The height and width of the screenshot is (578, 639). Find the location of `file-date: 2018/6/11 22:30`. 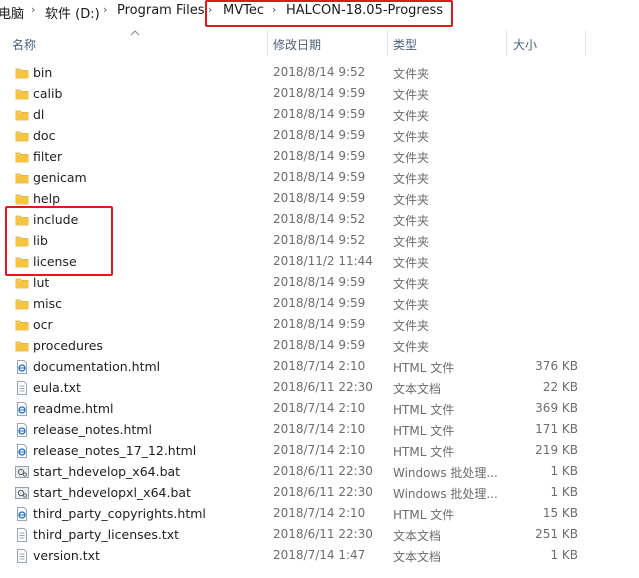

file-date: 2018/6/11 22:30 is located at coordinates (323, 534).